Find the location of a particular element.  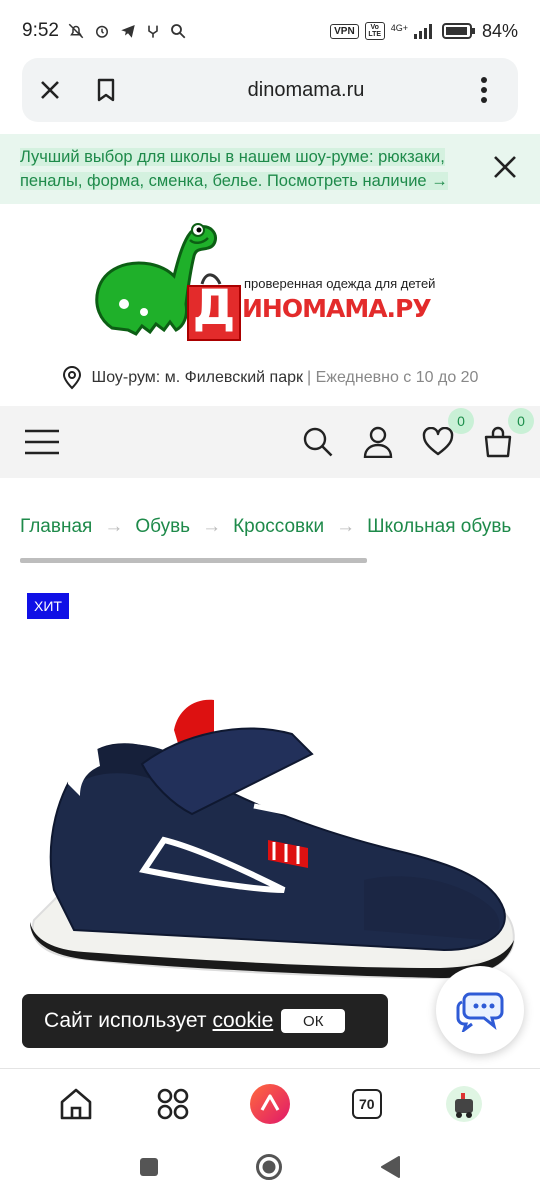

alarm-icon is located at coordinates (101, 31).